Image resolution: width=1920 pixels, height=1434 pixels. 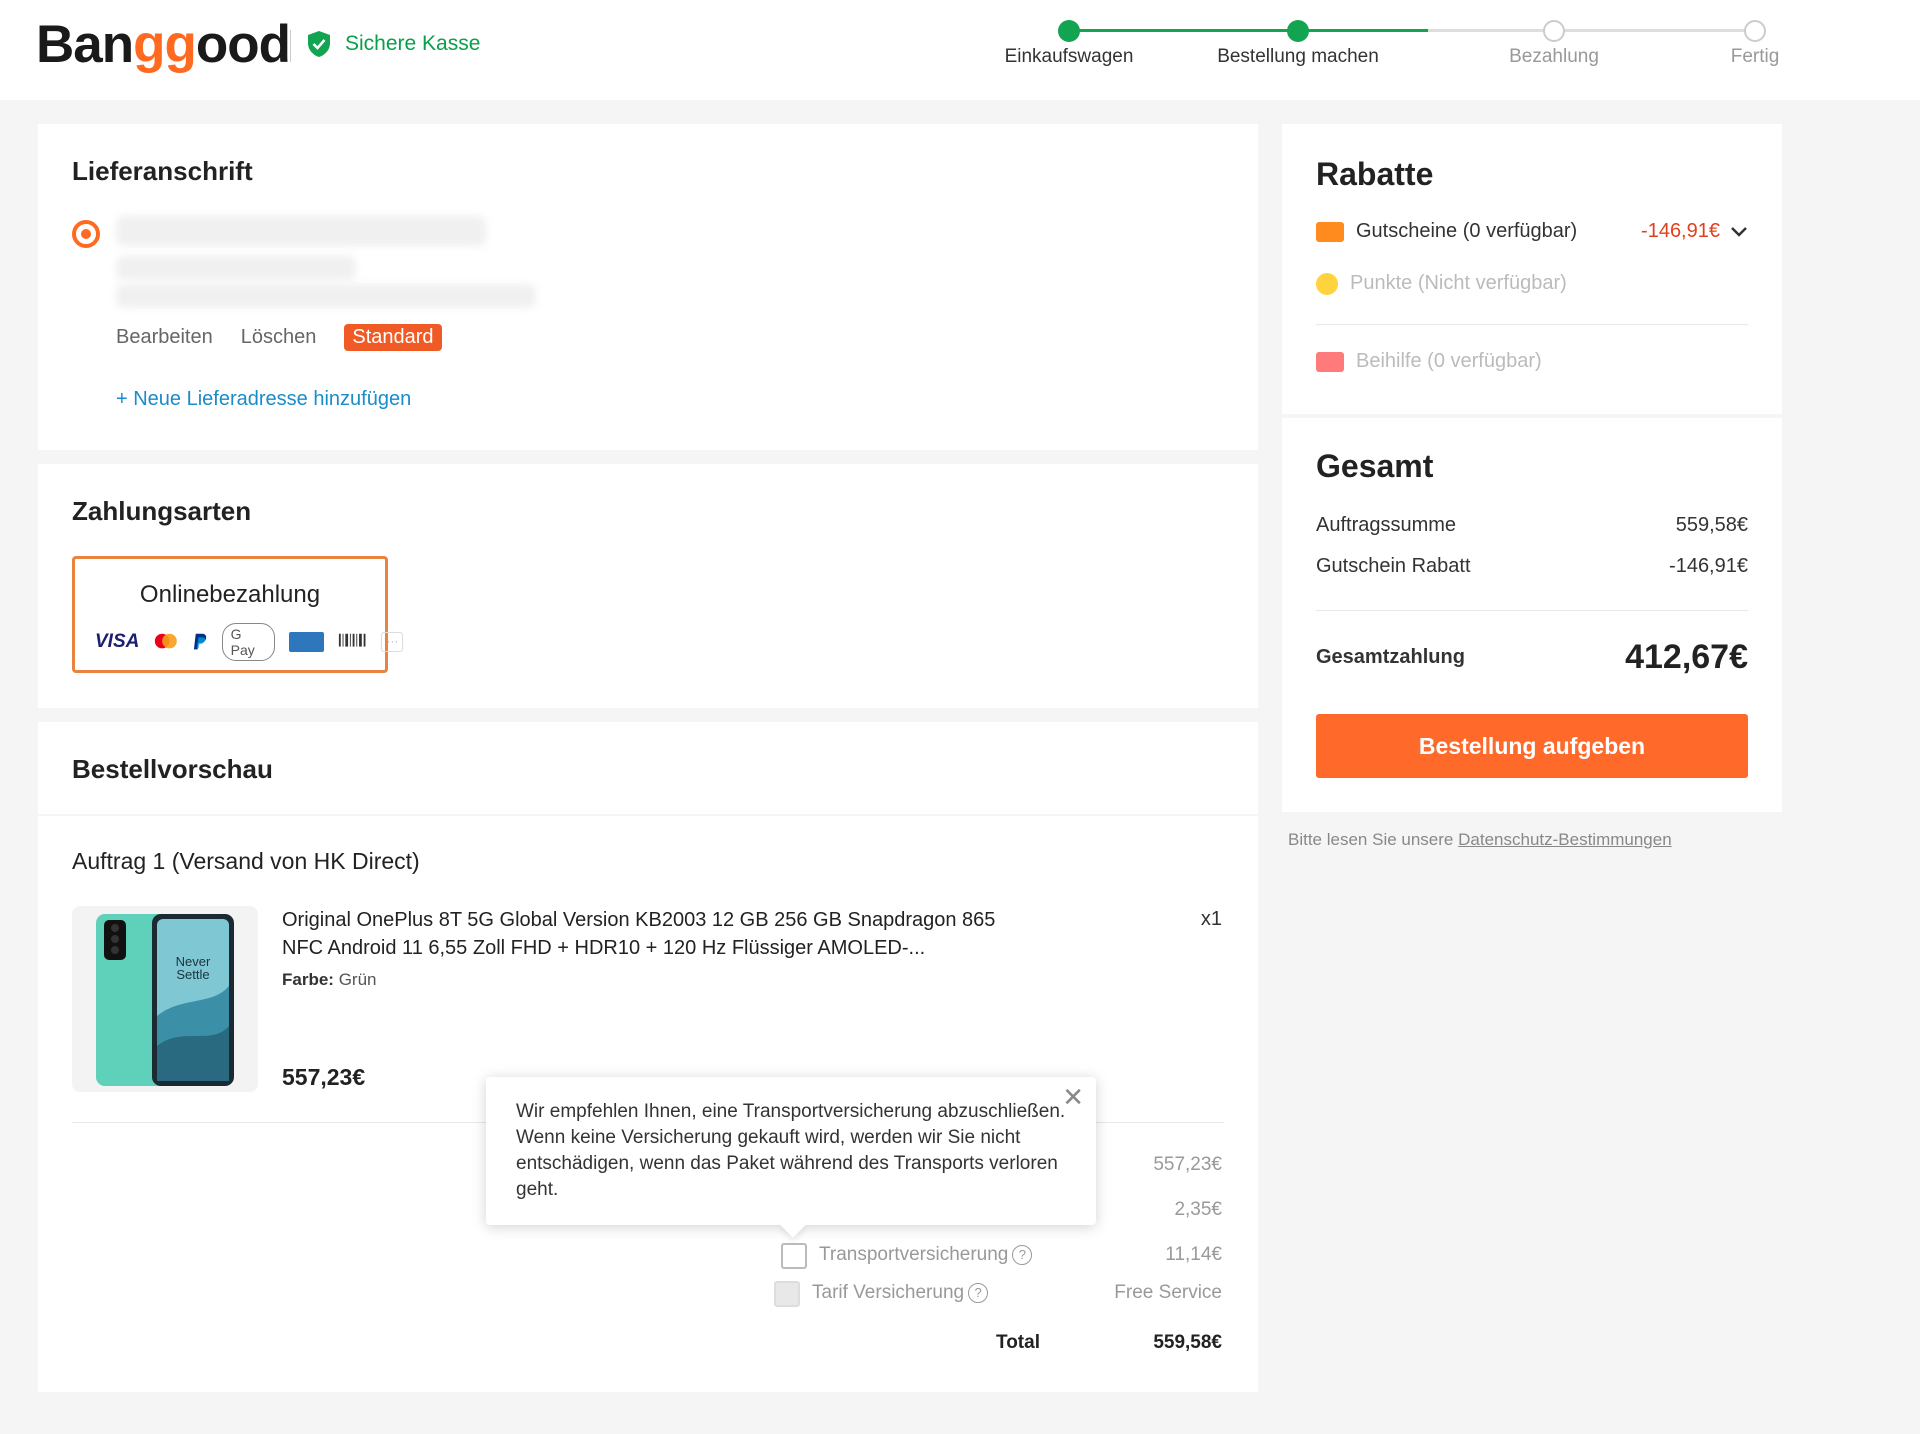 What do you see at coordinates (1183, 30) in the screenshot?
I see `step-line-done` at bounding box center [1183, 30].